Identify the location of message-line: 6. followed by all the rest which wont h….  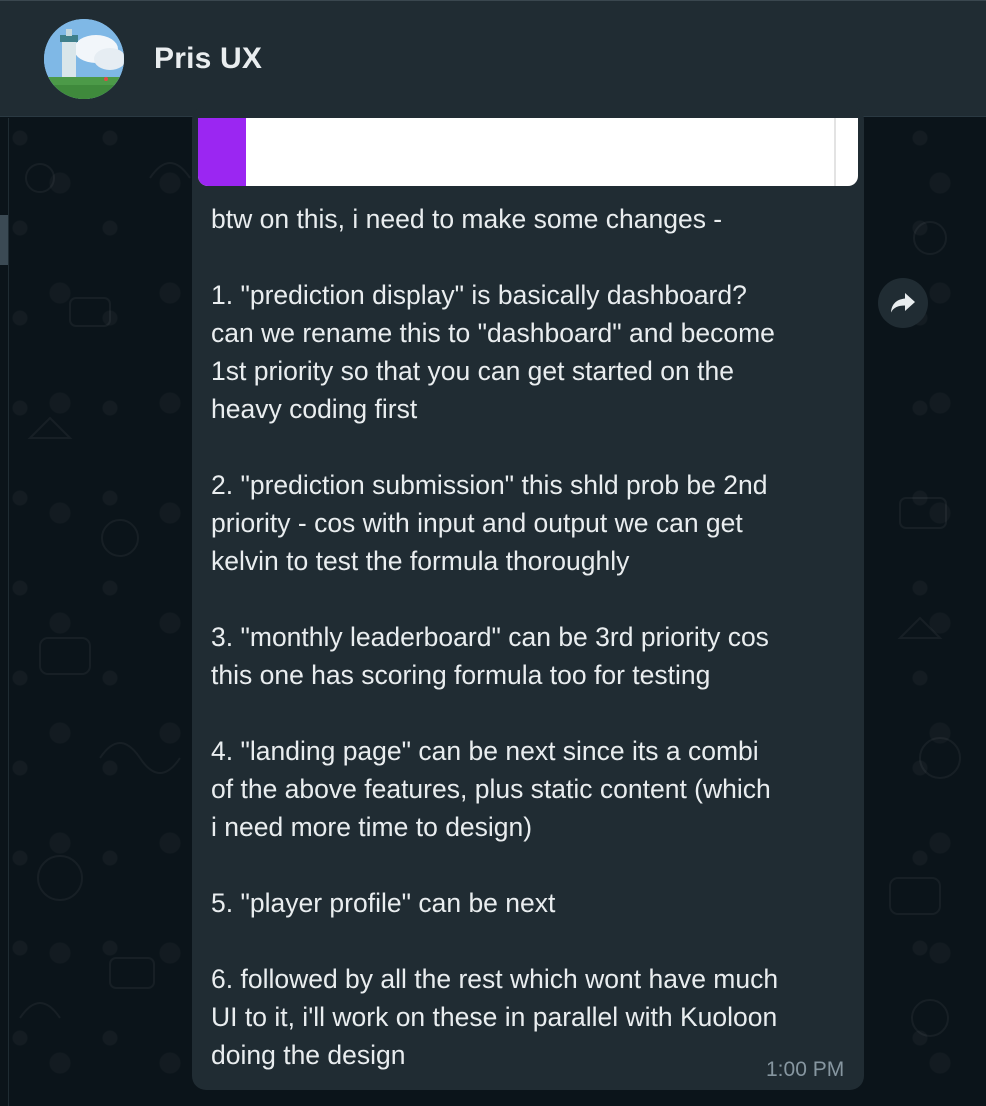
(495, 979).